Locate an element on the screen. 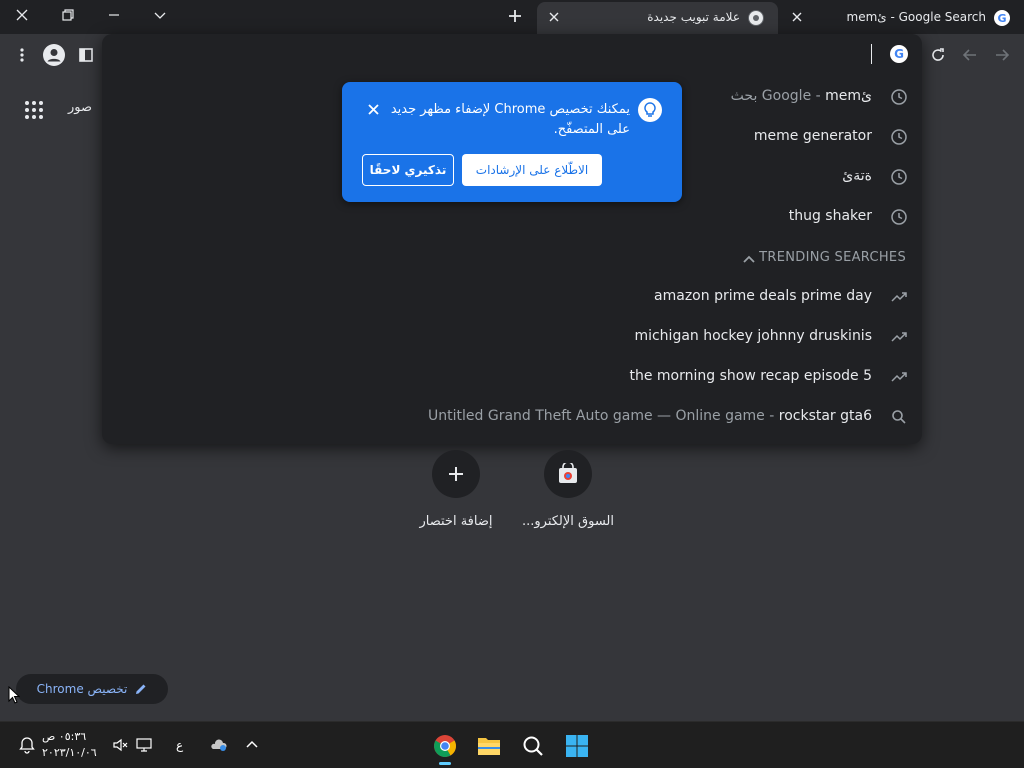  reload-icon is located at coordinates (938, 54).